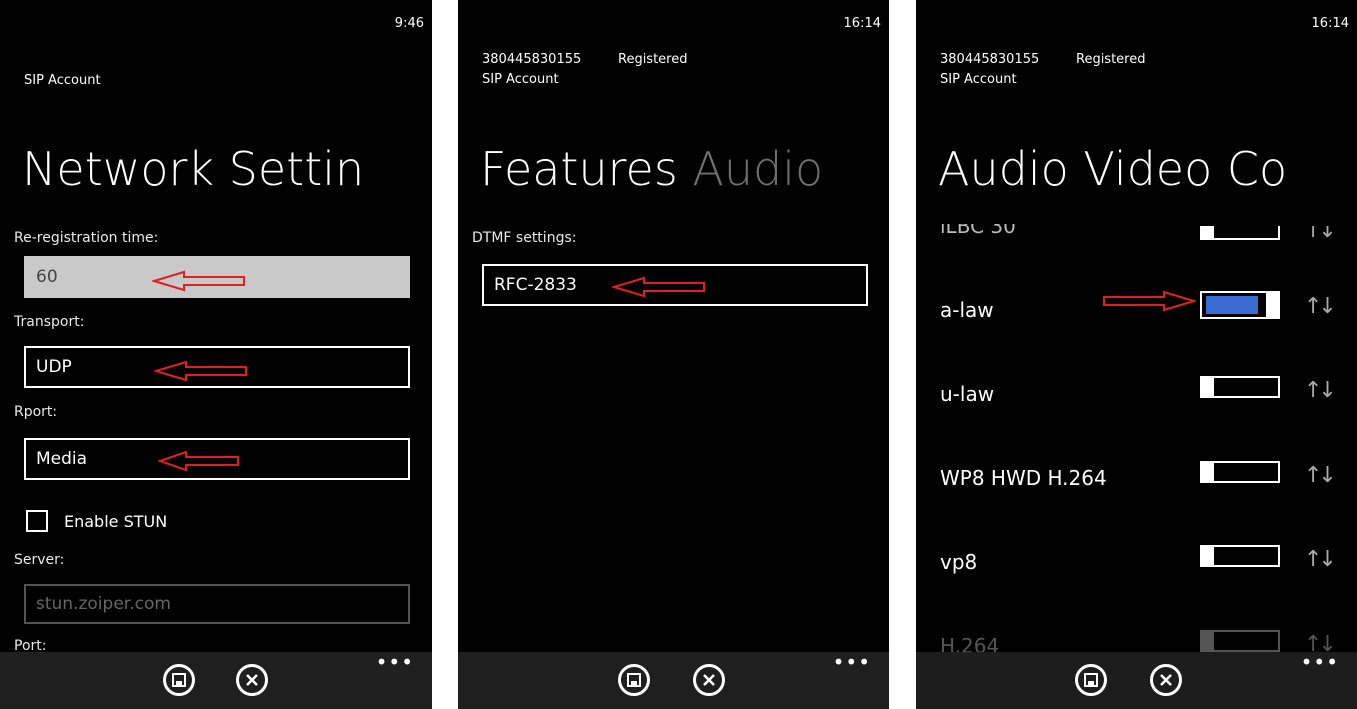 The image size is (1357, 709). I want to click on codec-name-vp8: vp8, so click(959, 562).